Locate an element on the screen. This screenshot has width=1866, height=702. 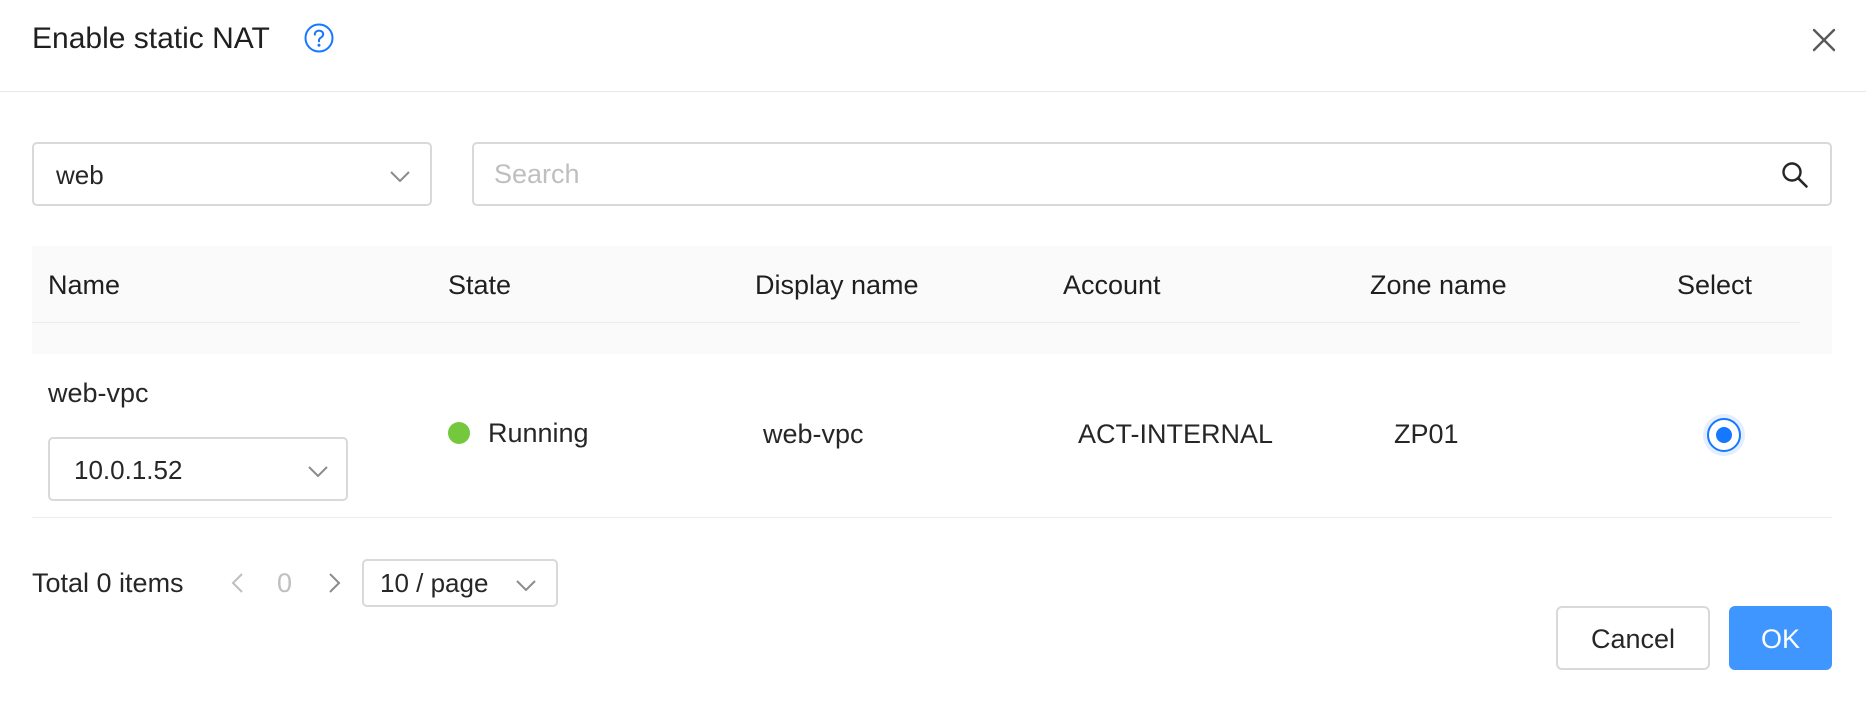
pagination-current-page: 0 is located at coordinates (284, 583).